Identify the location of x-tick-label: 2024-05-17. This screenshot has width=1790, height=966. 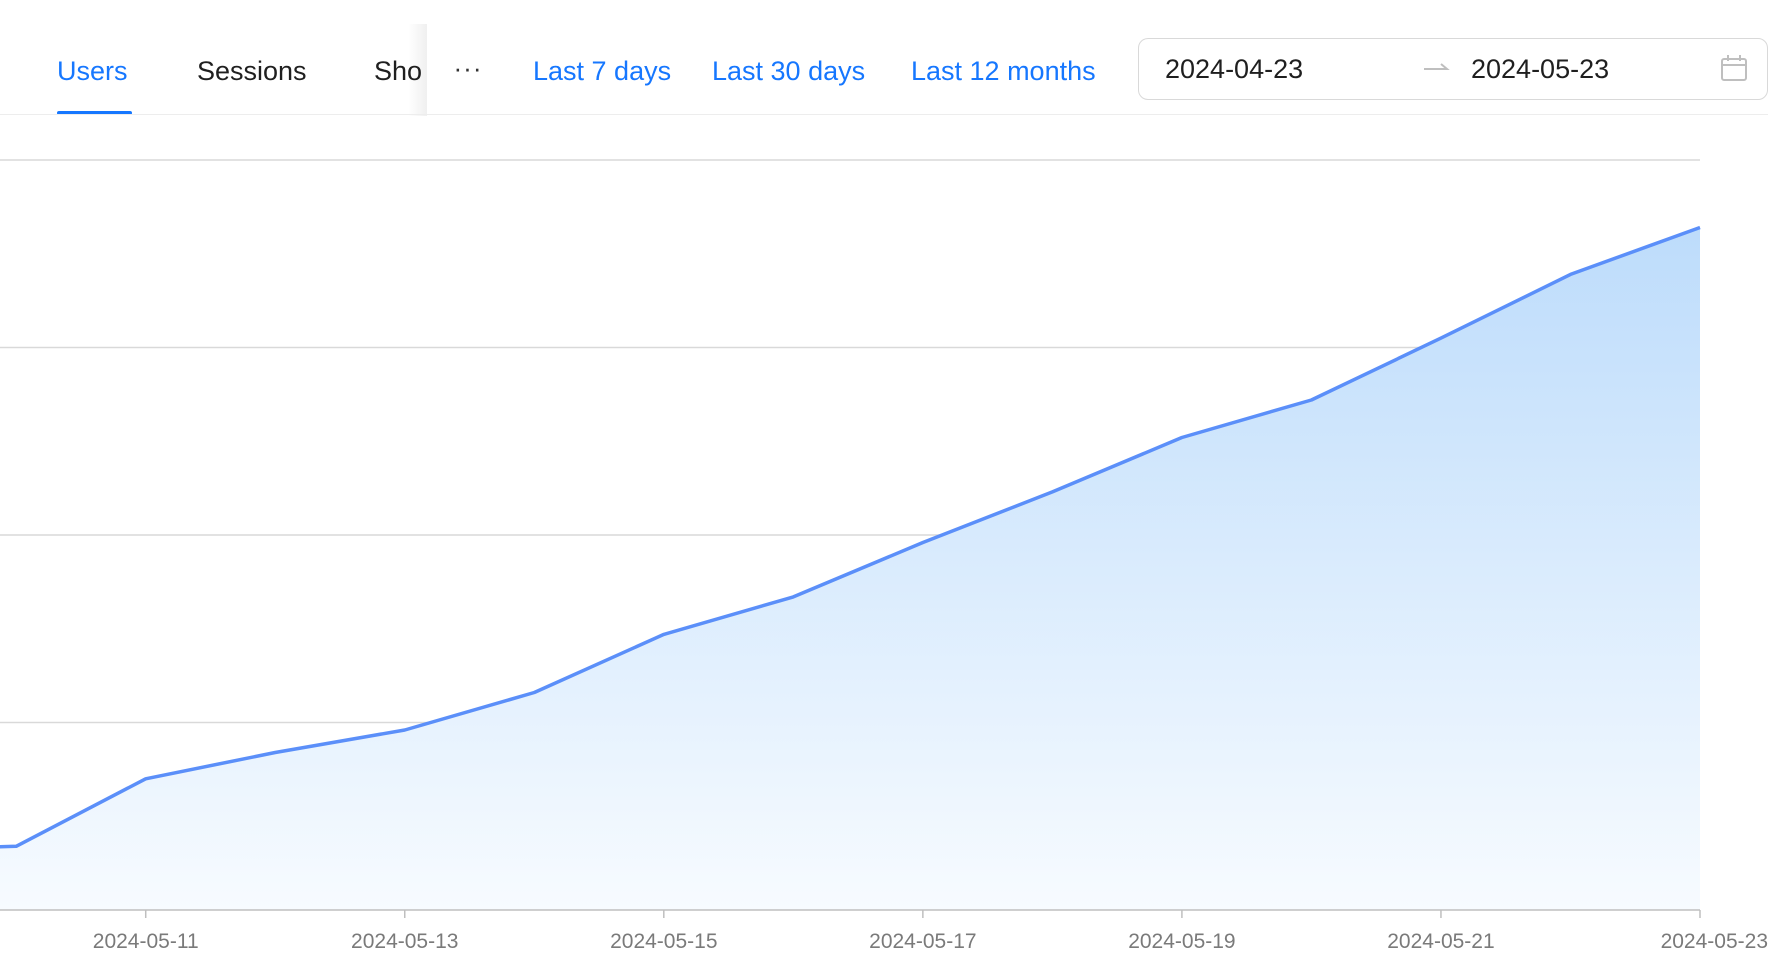
(922, 941).